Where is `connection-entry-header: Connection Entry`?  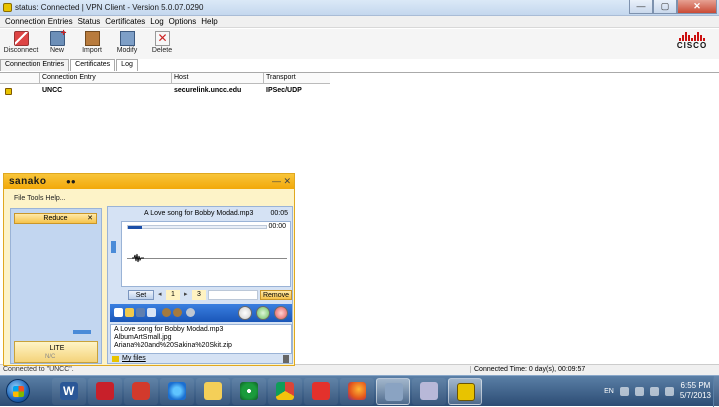
connection-entry-header: Connection Entry is located at coordinates (106, 78).